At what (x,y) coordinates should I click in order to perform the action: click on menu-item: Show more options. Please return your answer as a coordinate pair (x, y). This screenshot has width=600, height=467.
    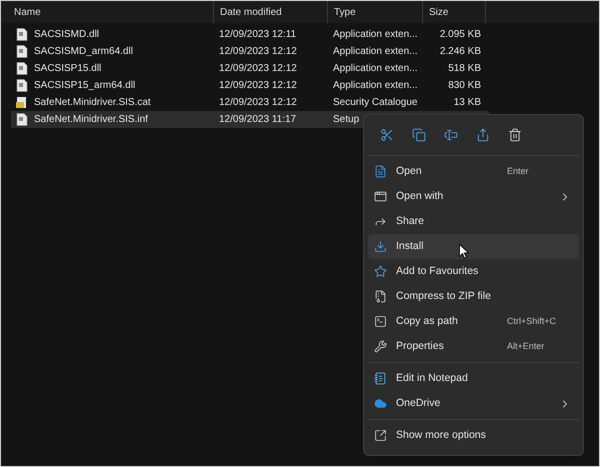
    Looking at the image, I should click on (473, 435).